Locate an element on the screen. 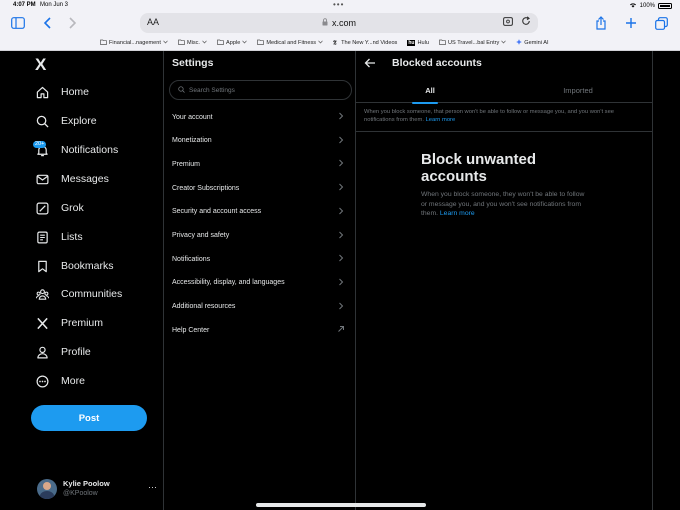 Image resolution: width=680 pixels, height=510 pixels. blocked-tabs: All Imported is located at coordinates (504, 90).